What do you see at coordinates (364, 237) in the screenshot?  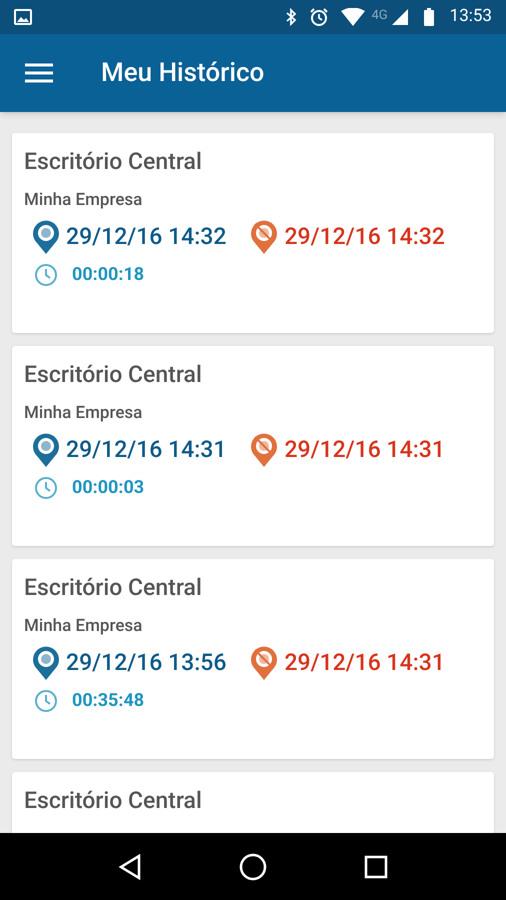 I see `check-out-time: 29/12/16 14:32` at bounding box center [364, 237].